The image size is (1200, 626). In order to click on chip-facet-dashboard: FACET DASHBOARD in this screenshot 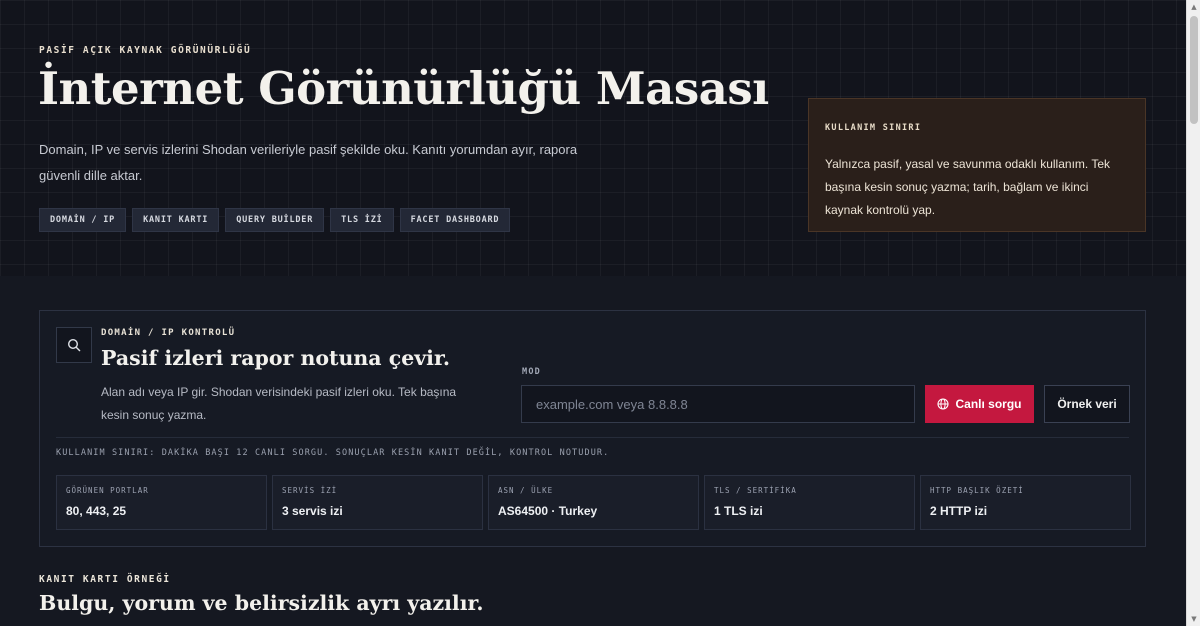, I will do `click(455, 220)`.